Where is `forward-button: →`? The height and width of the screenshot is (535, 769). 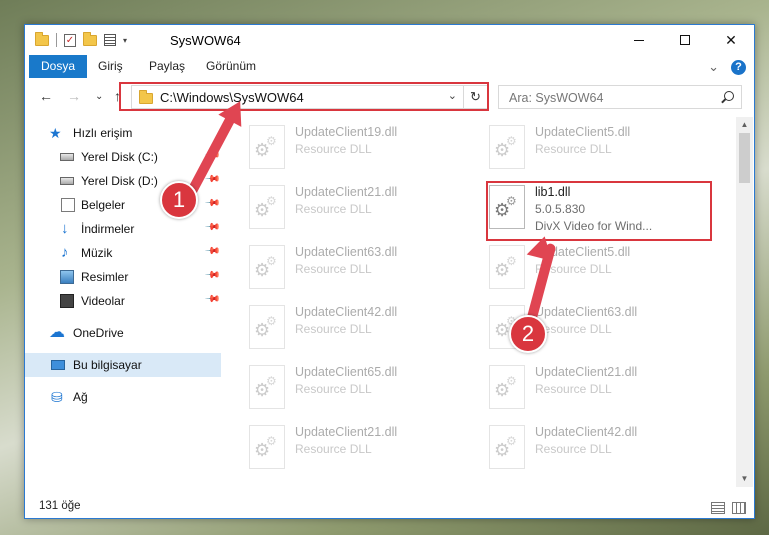 forward-button: → is located at coordinates (74, 96).